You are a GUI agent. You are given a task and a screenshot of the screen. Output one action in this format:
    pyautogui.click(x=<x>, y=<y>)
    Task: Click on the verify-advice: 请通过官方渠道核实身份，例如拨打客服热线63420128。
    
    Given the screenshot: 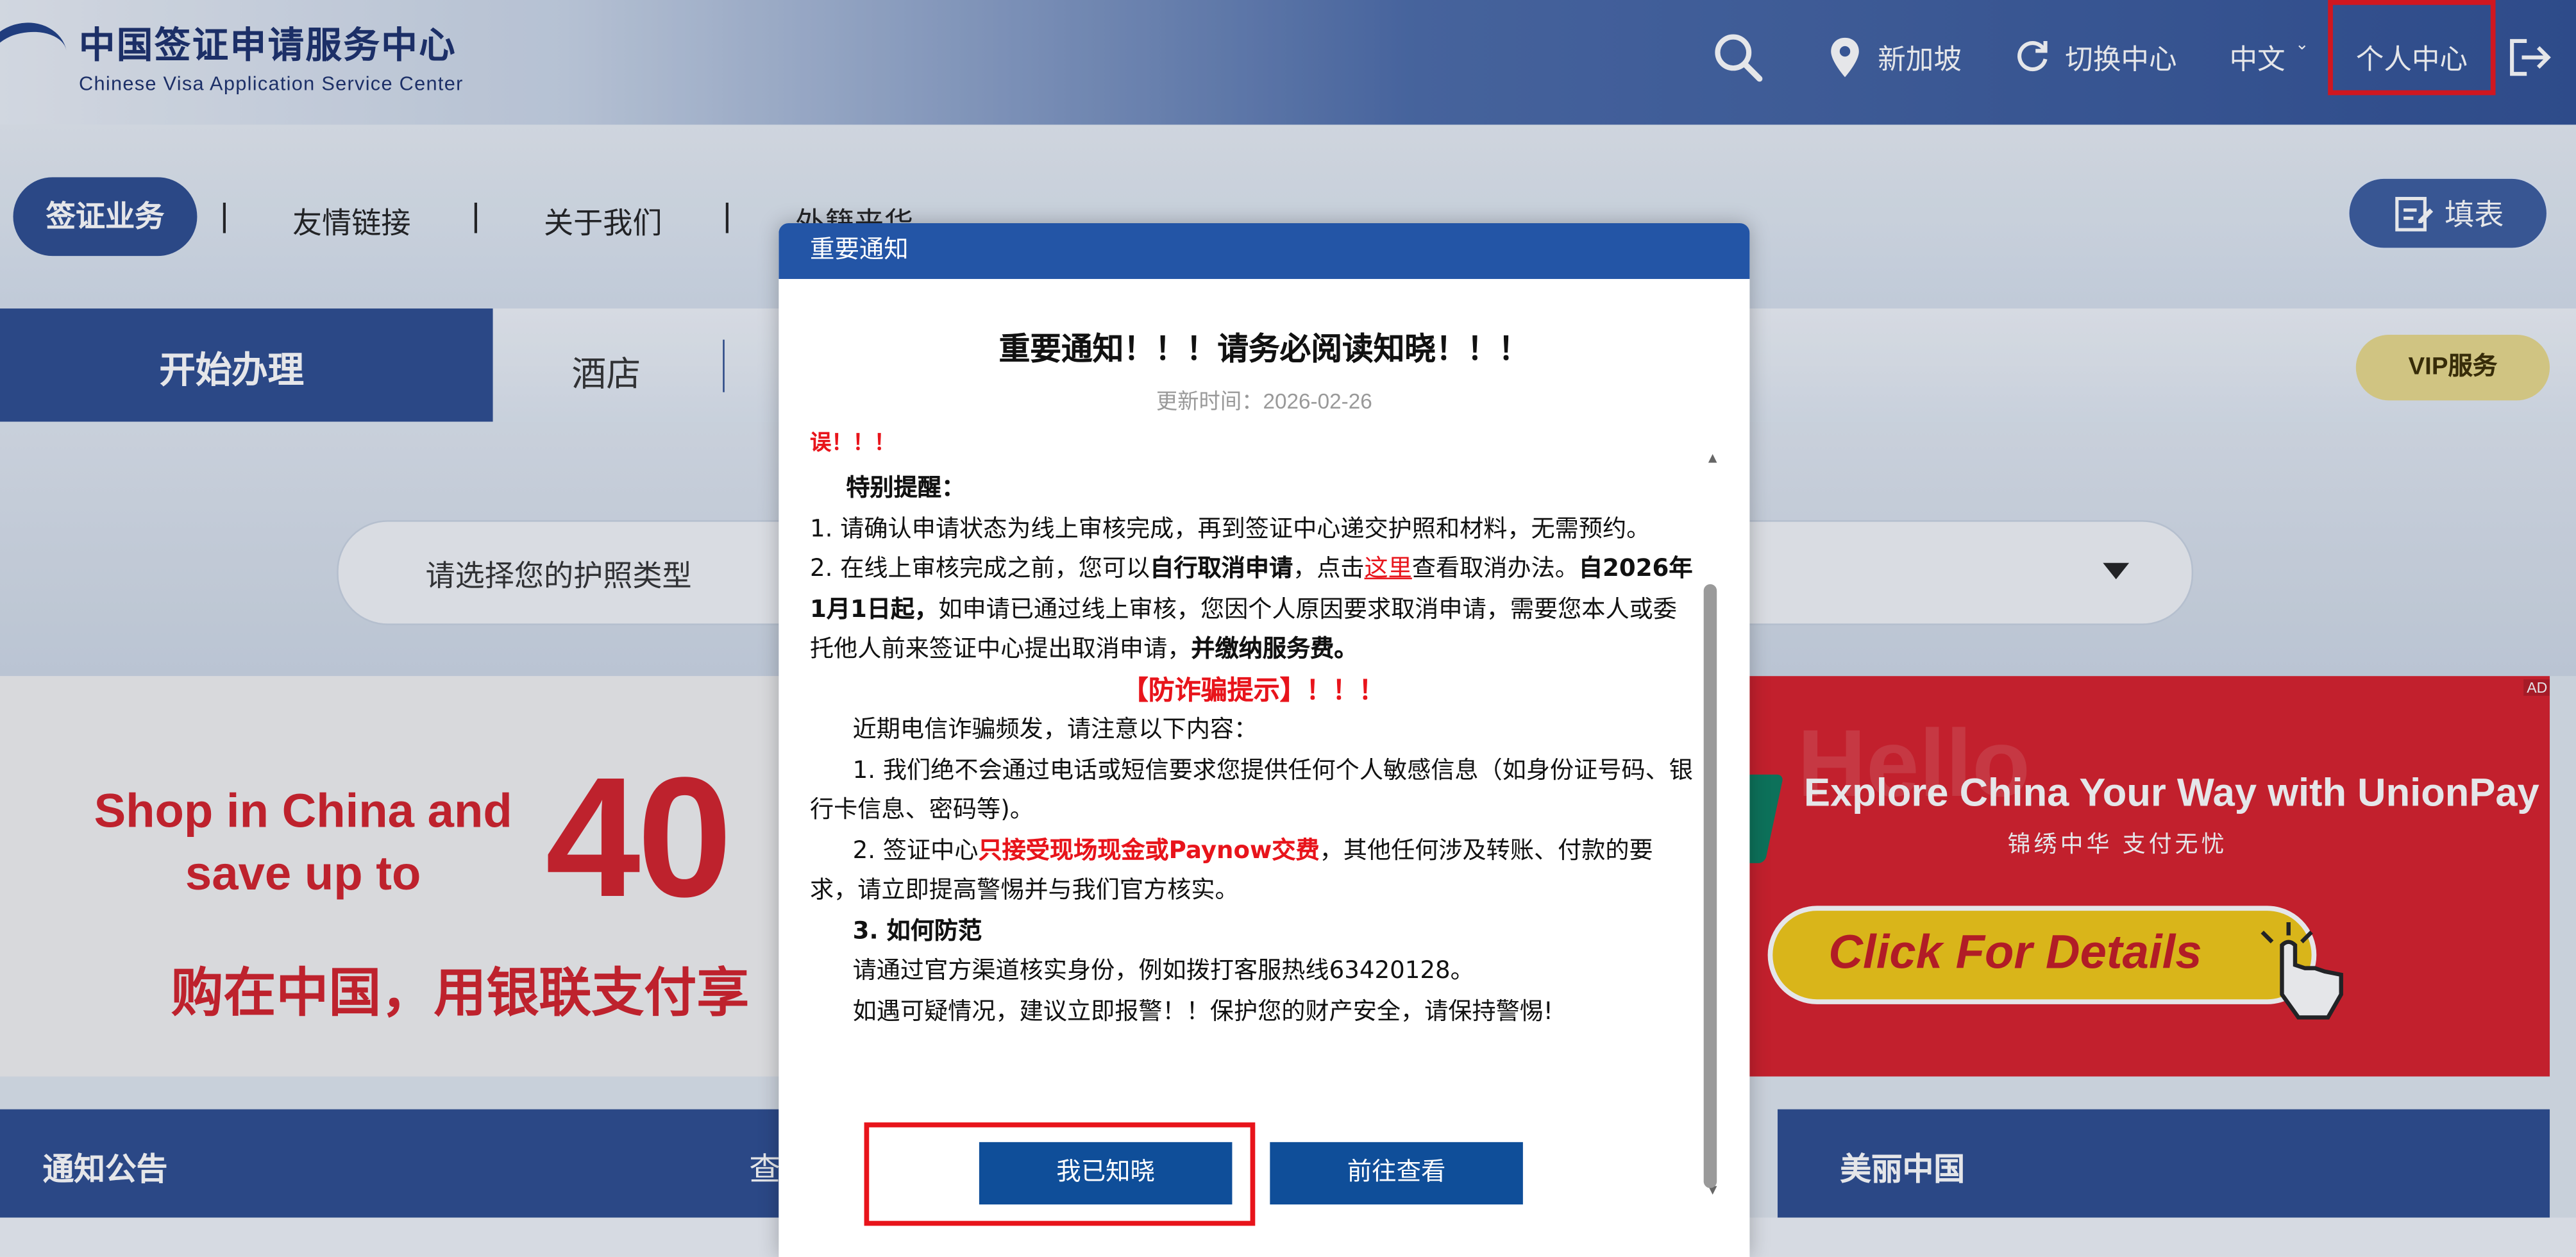 What is the action you would take?
    pyautogui.click(x=1163, y=971)
    